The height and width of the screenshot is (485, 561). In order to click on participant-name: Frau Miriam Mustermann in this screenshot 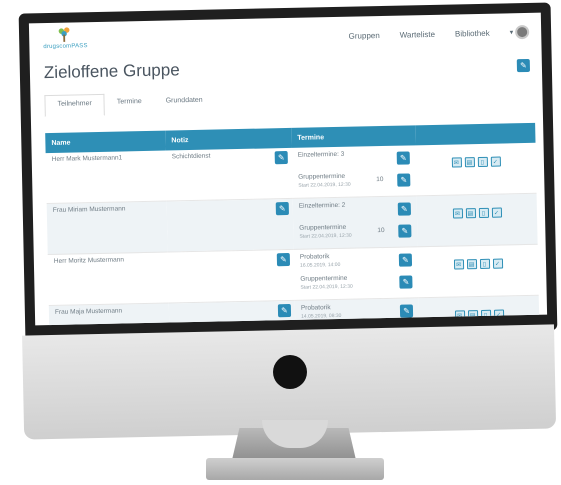, I will do `click(107, 228)`.